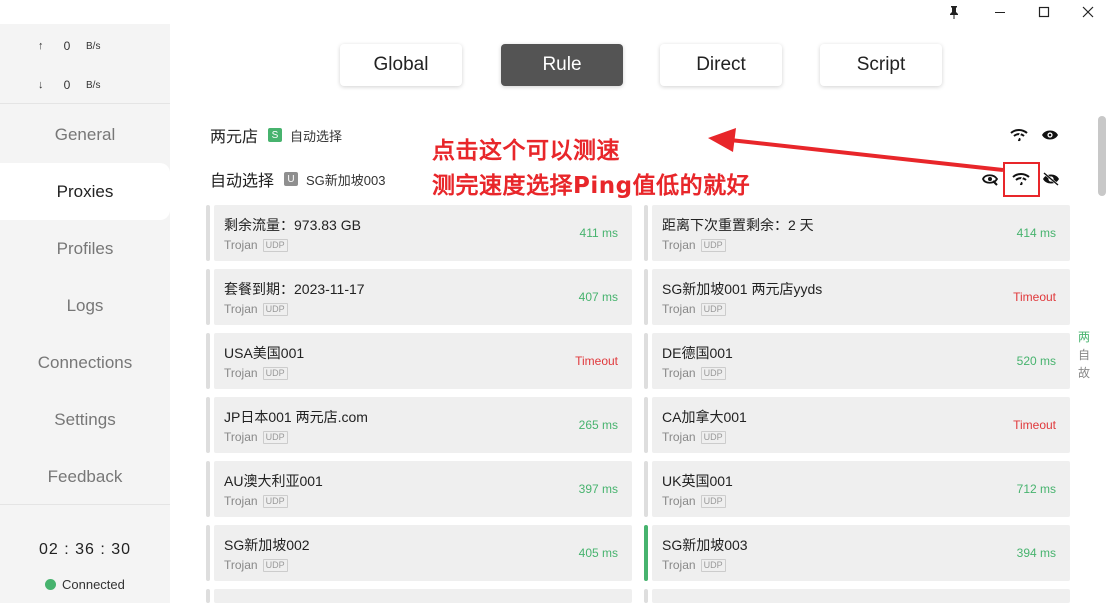 The image size is (1111, 603). I want to click on proxy-card: 剩余流量：973.83 GB Trojan UDP 411 ms, so click(419, 233).